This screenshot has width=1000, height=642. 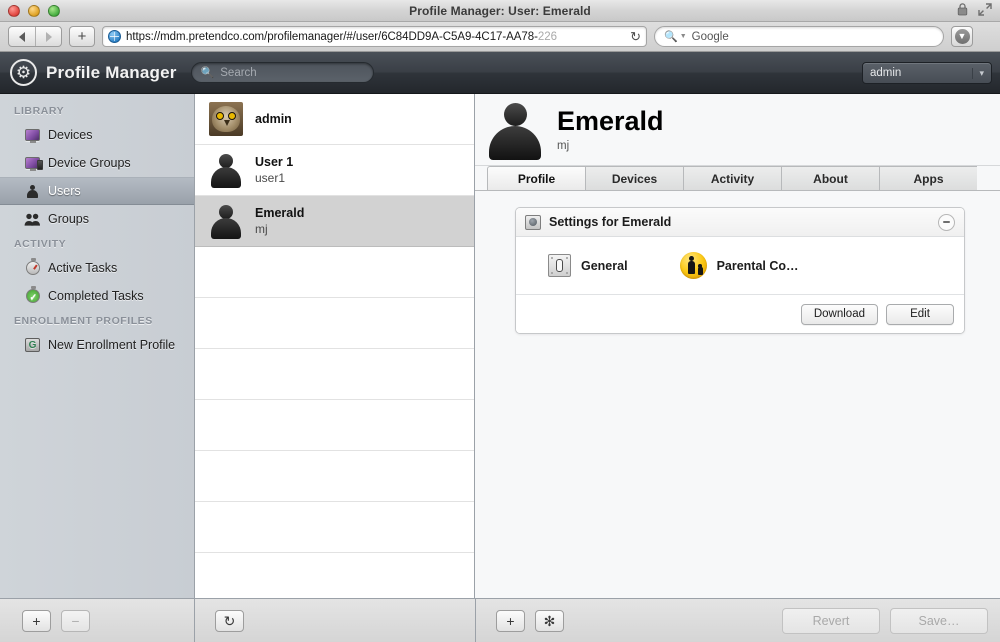 I want to click on app-search-input: 🔍 Search, so click(x=282, y=72).